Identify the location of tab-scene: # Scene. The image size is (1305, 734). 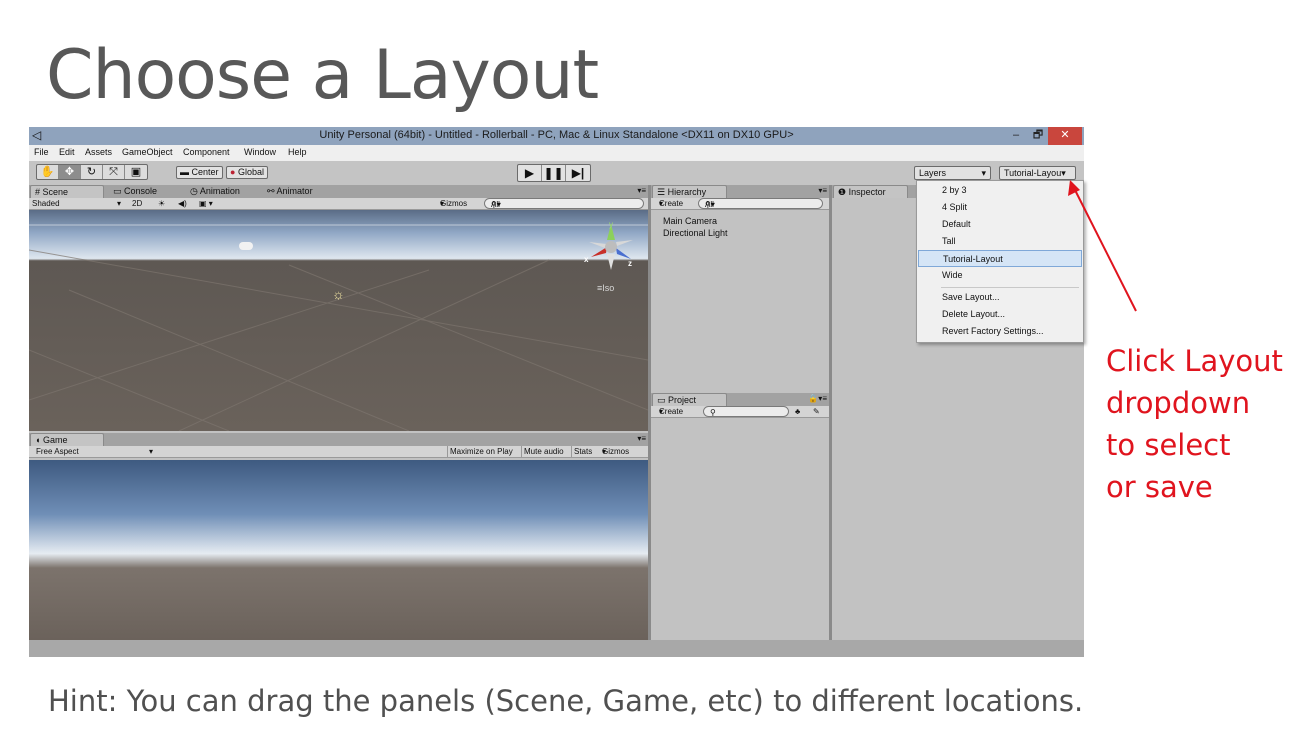
(67, 191).